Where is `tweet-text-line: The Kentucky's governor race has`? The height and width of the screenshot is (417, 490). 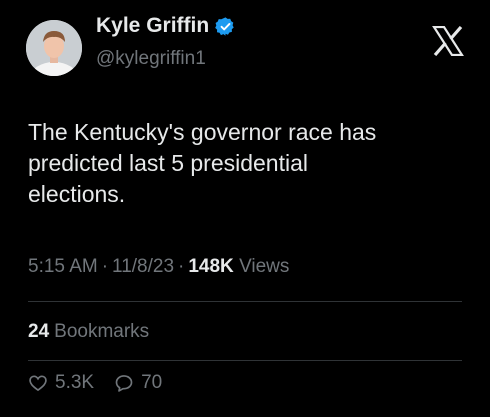
tweet-text-line: The Kentucky's governor race has is located at coordinates (202, 132).